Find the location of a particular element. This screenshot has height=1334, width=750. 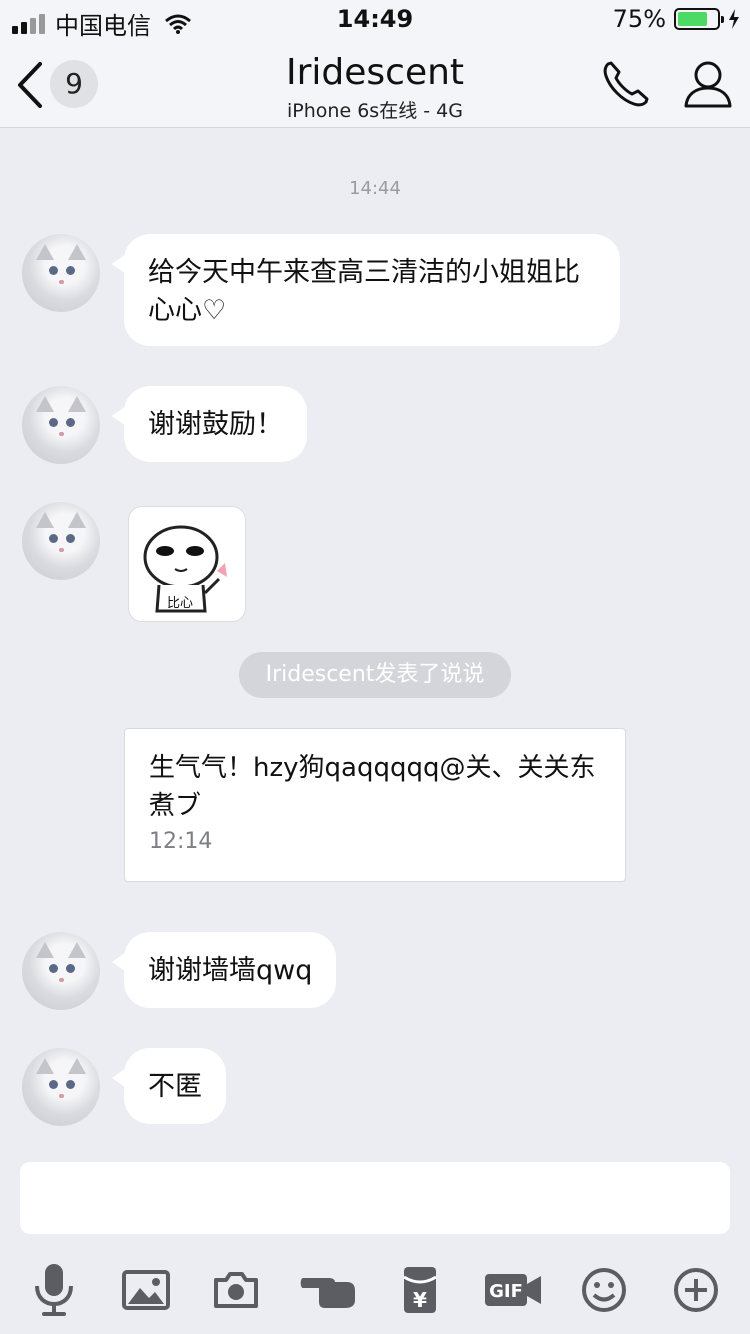

message-bubble: 谢谢鼓励！ is located at coordinates (209, 424).